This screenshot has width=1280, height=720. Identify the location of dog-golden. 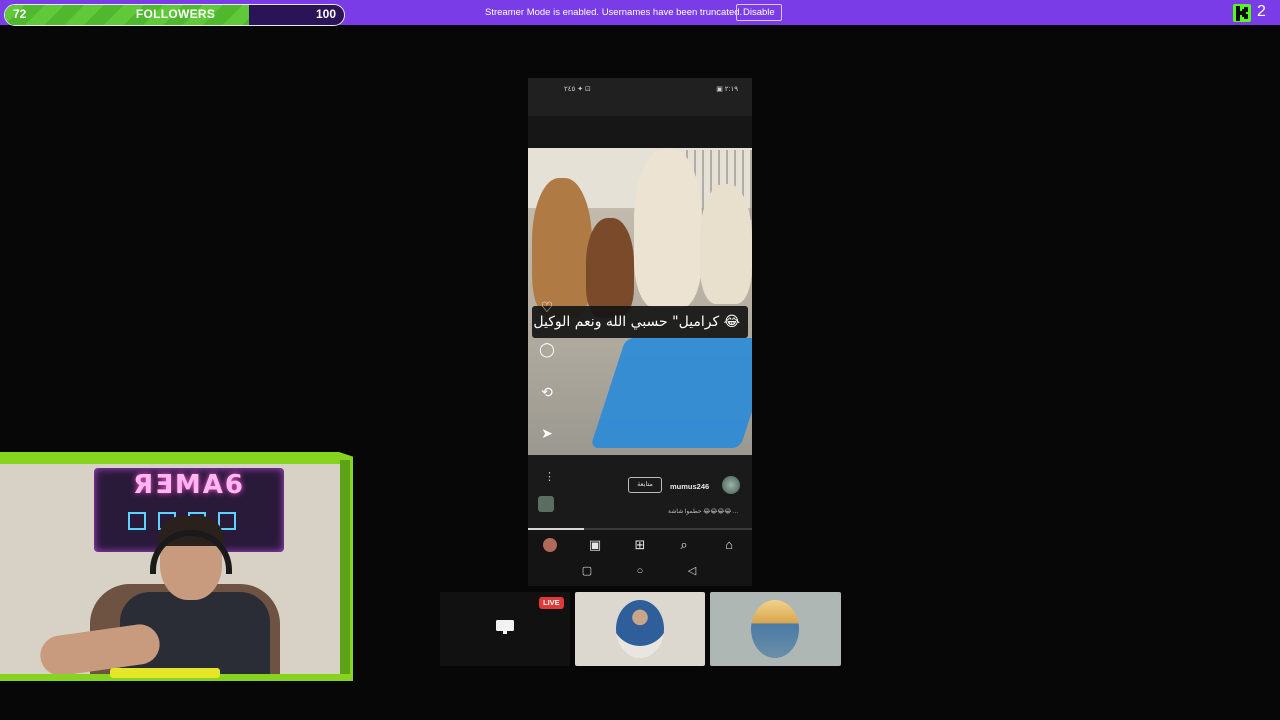
(562, 248).